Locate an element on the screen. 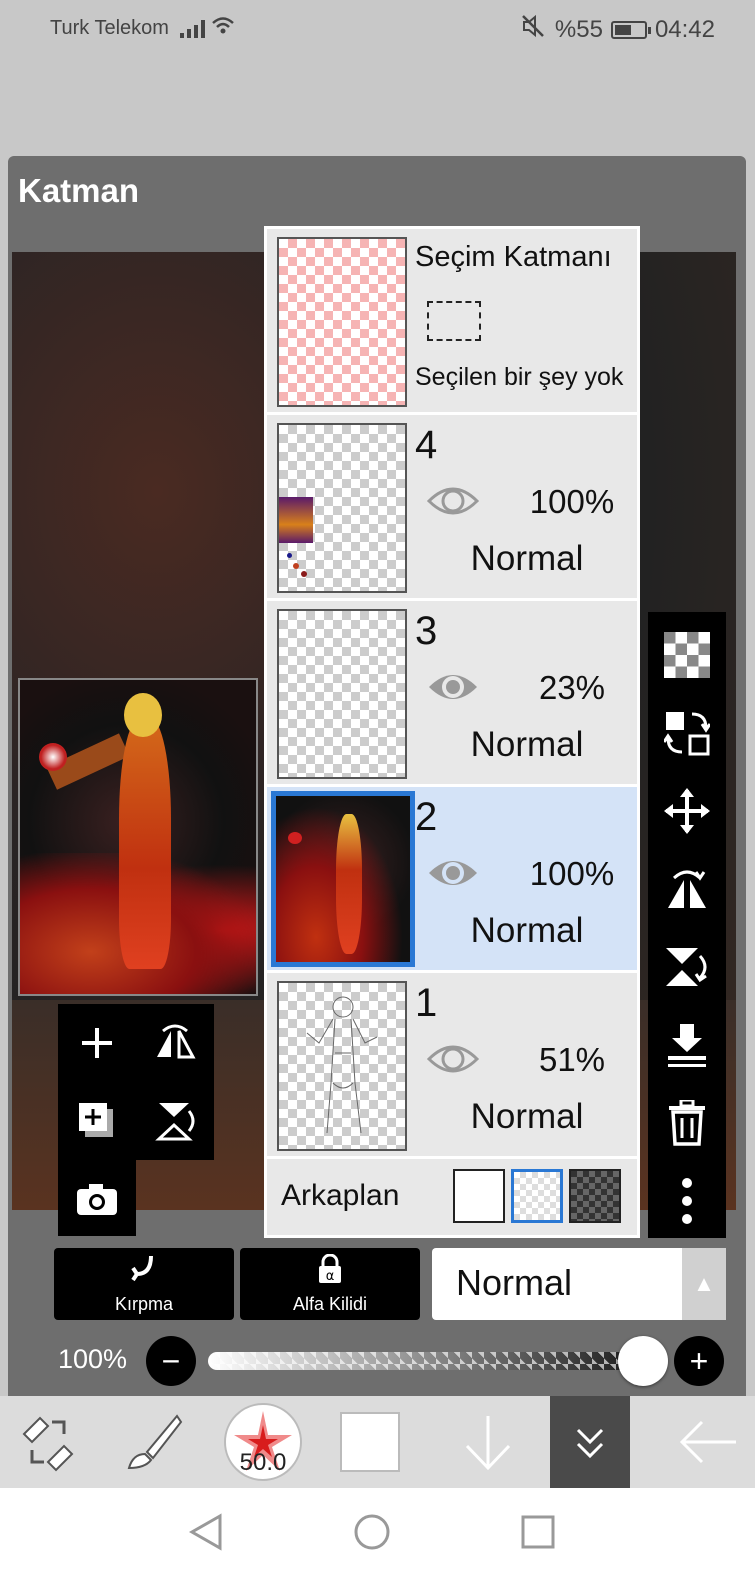 This screenshot has height=1594, width=755. camera-icon is located at coordinates (97, 1199).